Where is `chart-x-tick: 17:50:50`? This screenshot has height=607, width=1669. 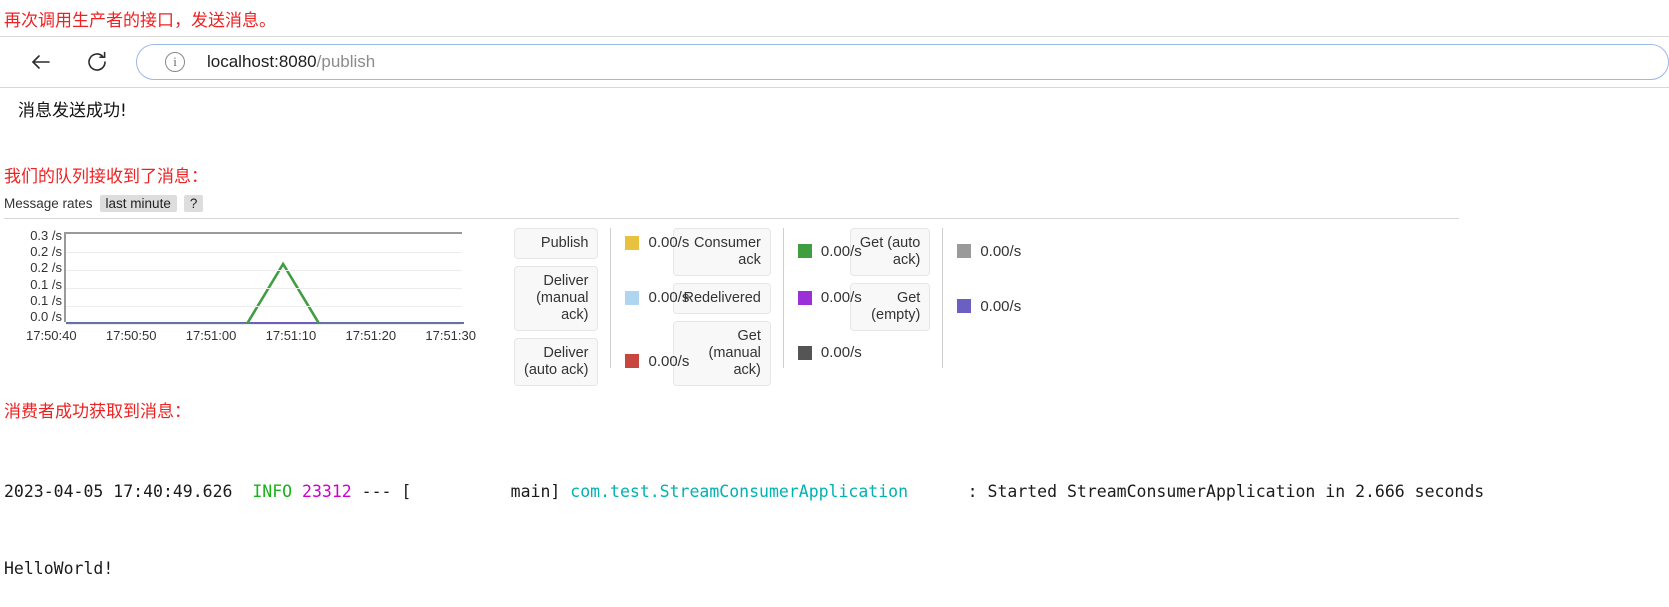
chart-x-tick: 17:50:50 is located at coordinates (131, 335).